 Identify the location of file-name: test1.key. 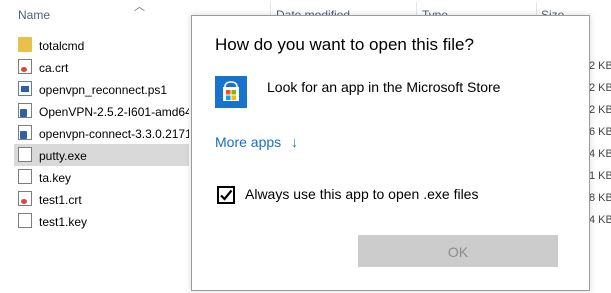
(63, 221).